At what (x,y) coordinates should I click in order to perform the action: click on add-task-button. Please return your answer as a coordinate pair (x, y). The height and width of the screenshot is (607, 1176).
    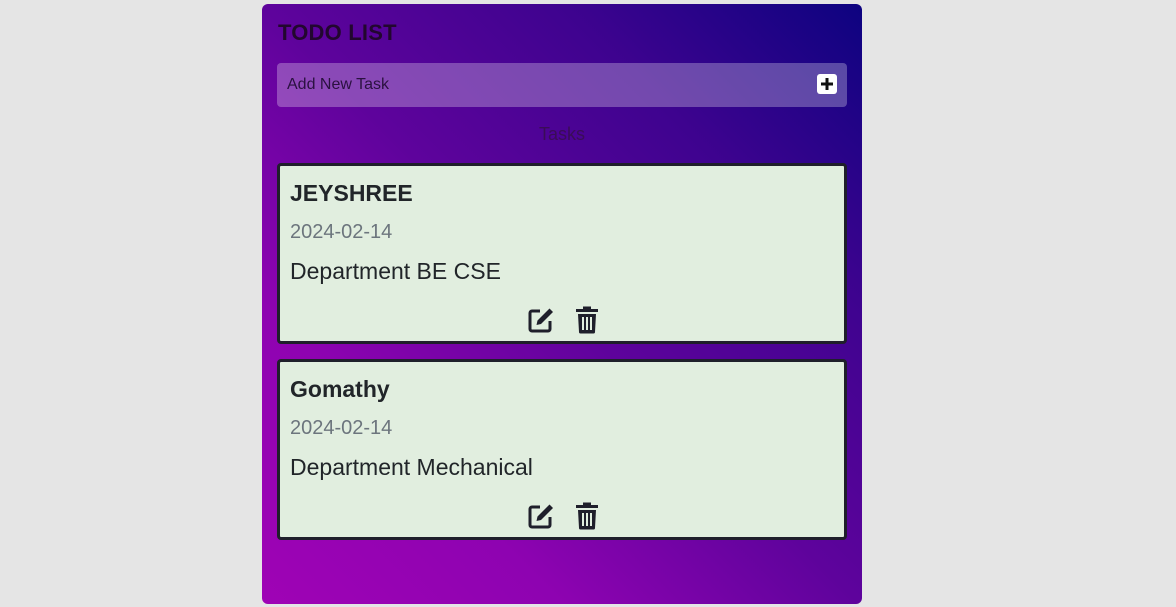
    Looking at the image, I should click on (827, 84).